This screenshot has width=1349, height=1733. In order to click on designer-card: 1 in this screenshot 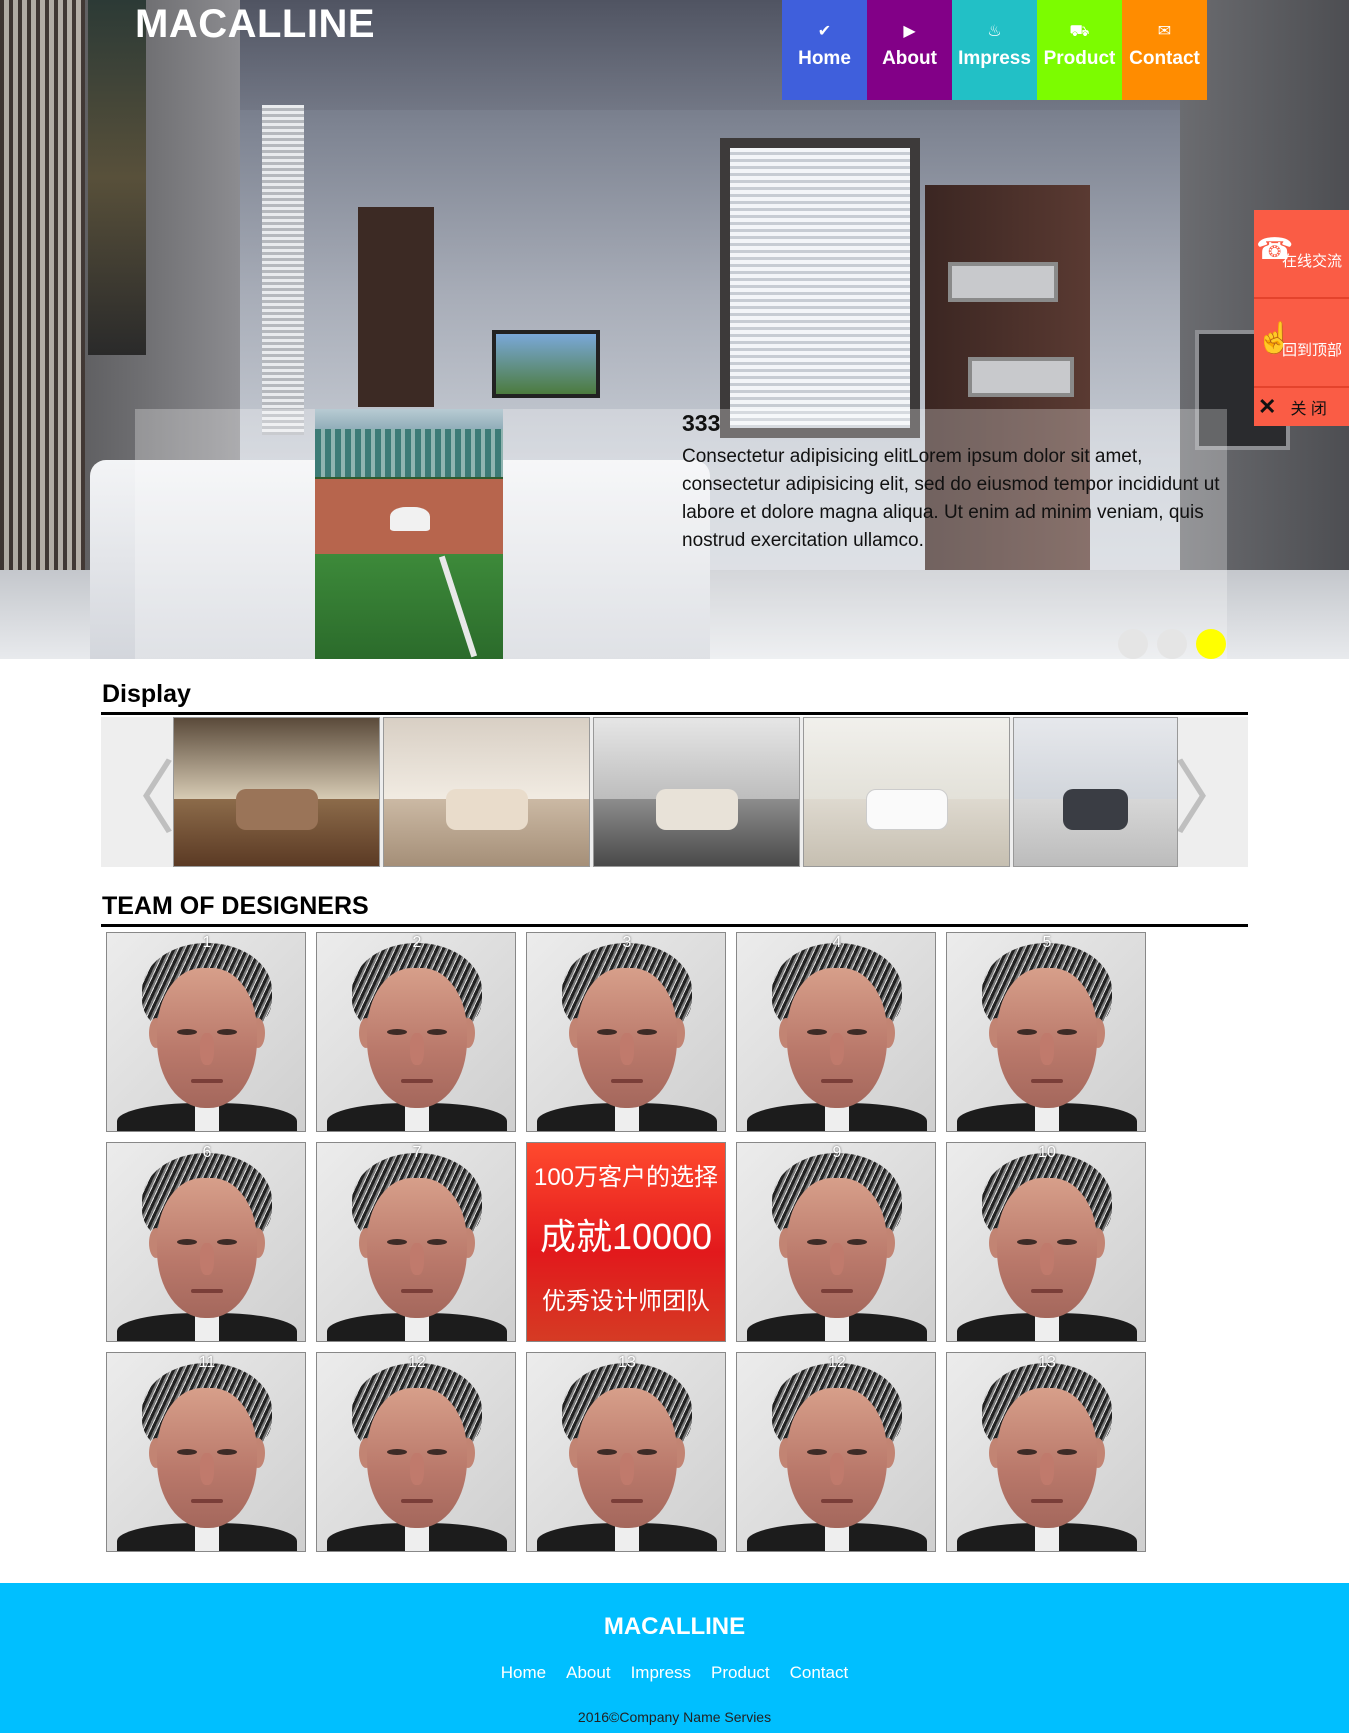, I will do `click(206, 1032)`.